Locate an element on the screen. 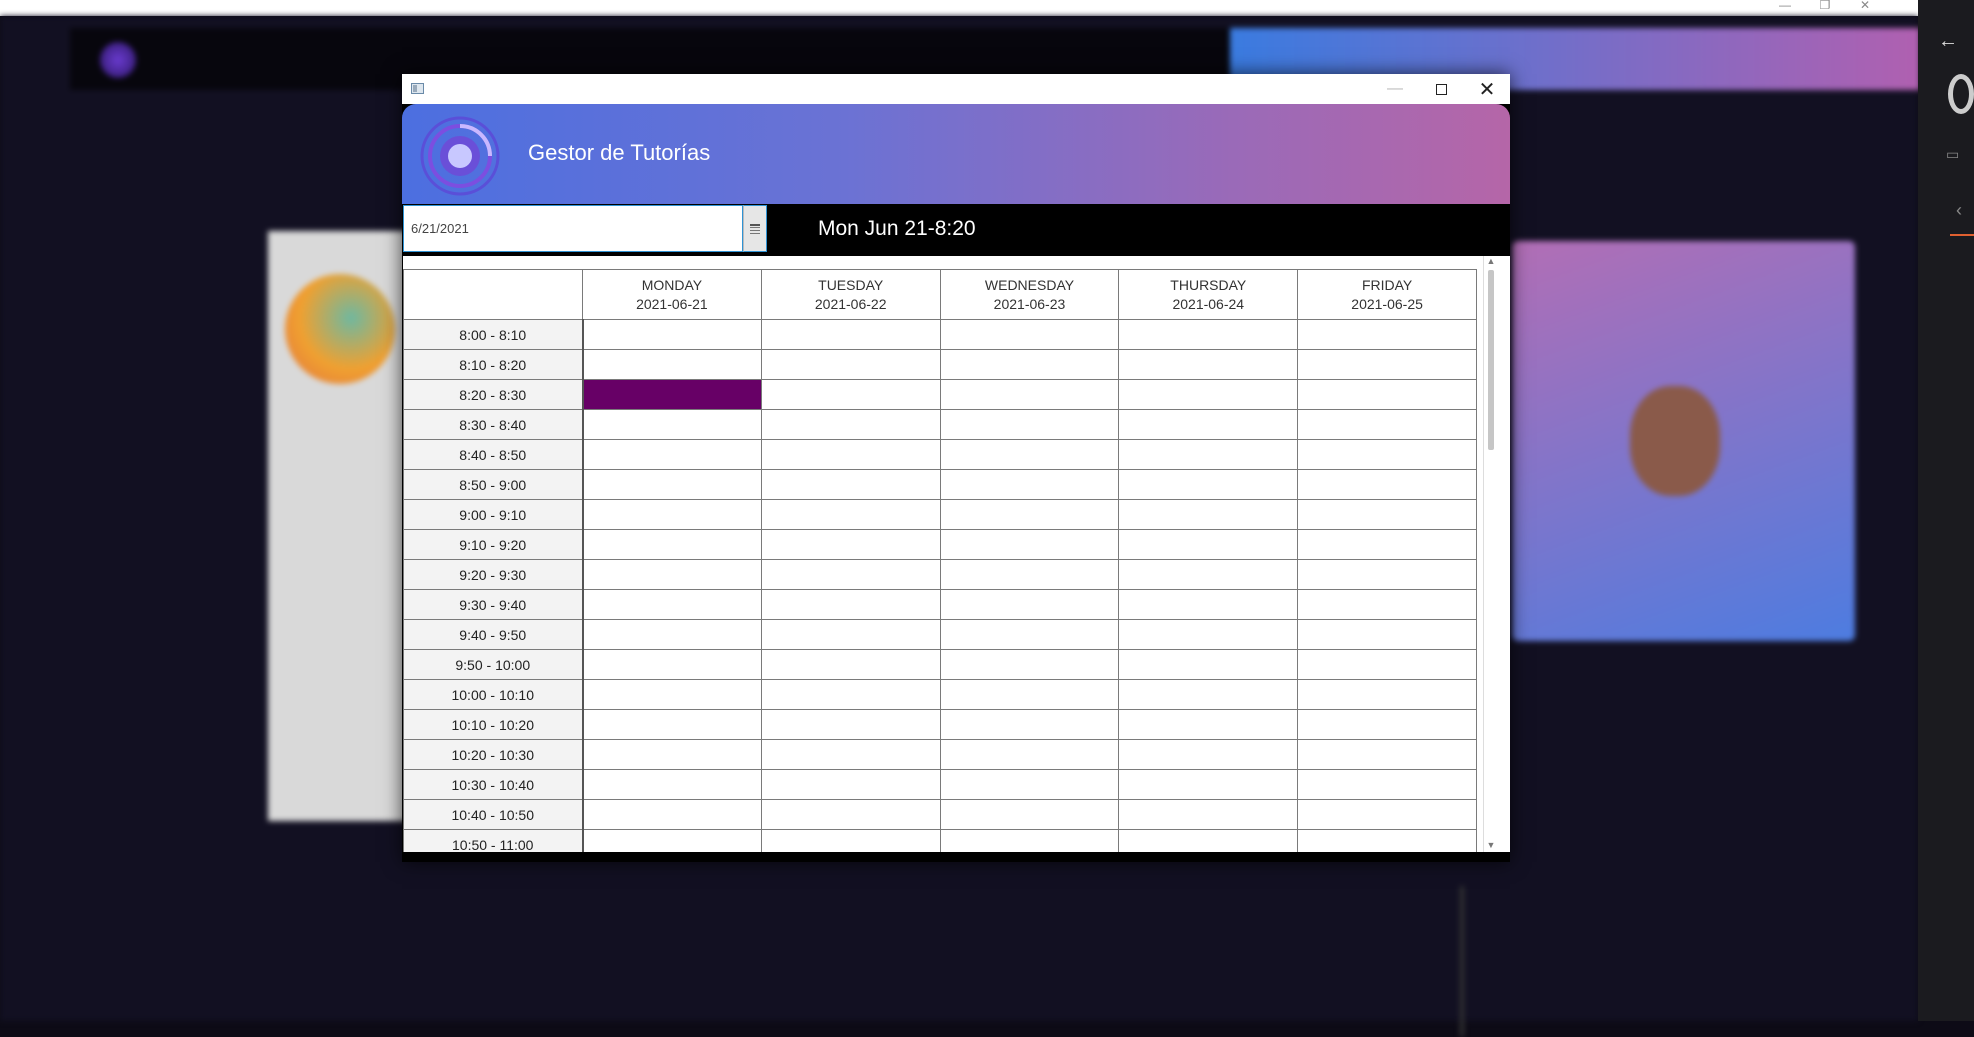 The width and height of the screenshot is (1974, 1037). date-picker-input is located at coordinates (573, 228).